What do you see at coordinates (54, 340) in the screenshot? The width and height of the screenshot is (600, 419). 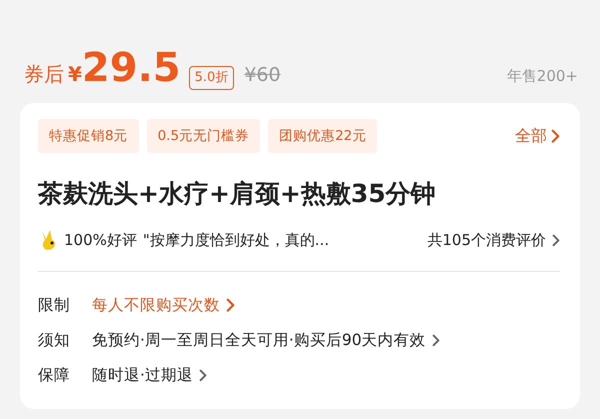 I see `info-label: 须知` at bounding box center [54, 340].